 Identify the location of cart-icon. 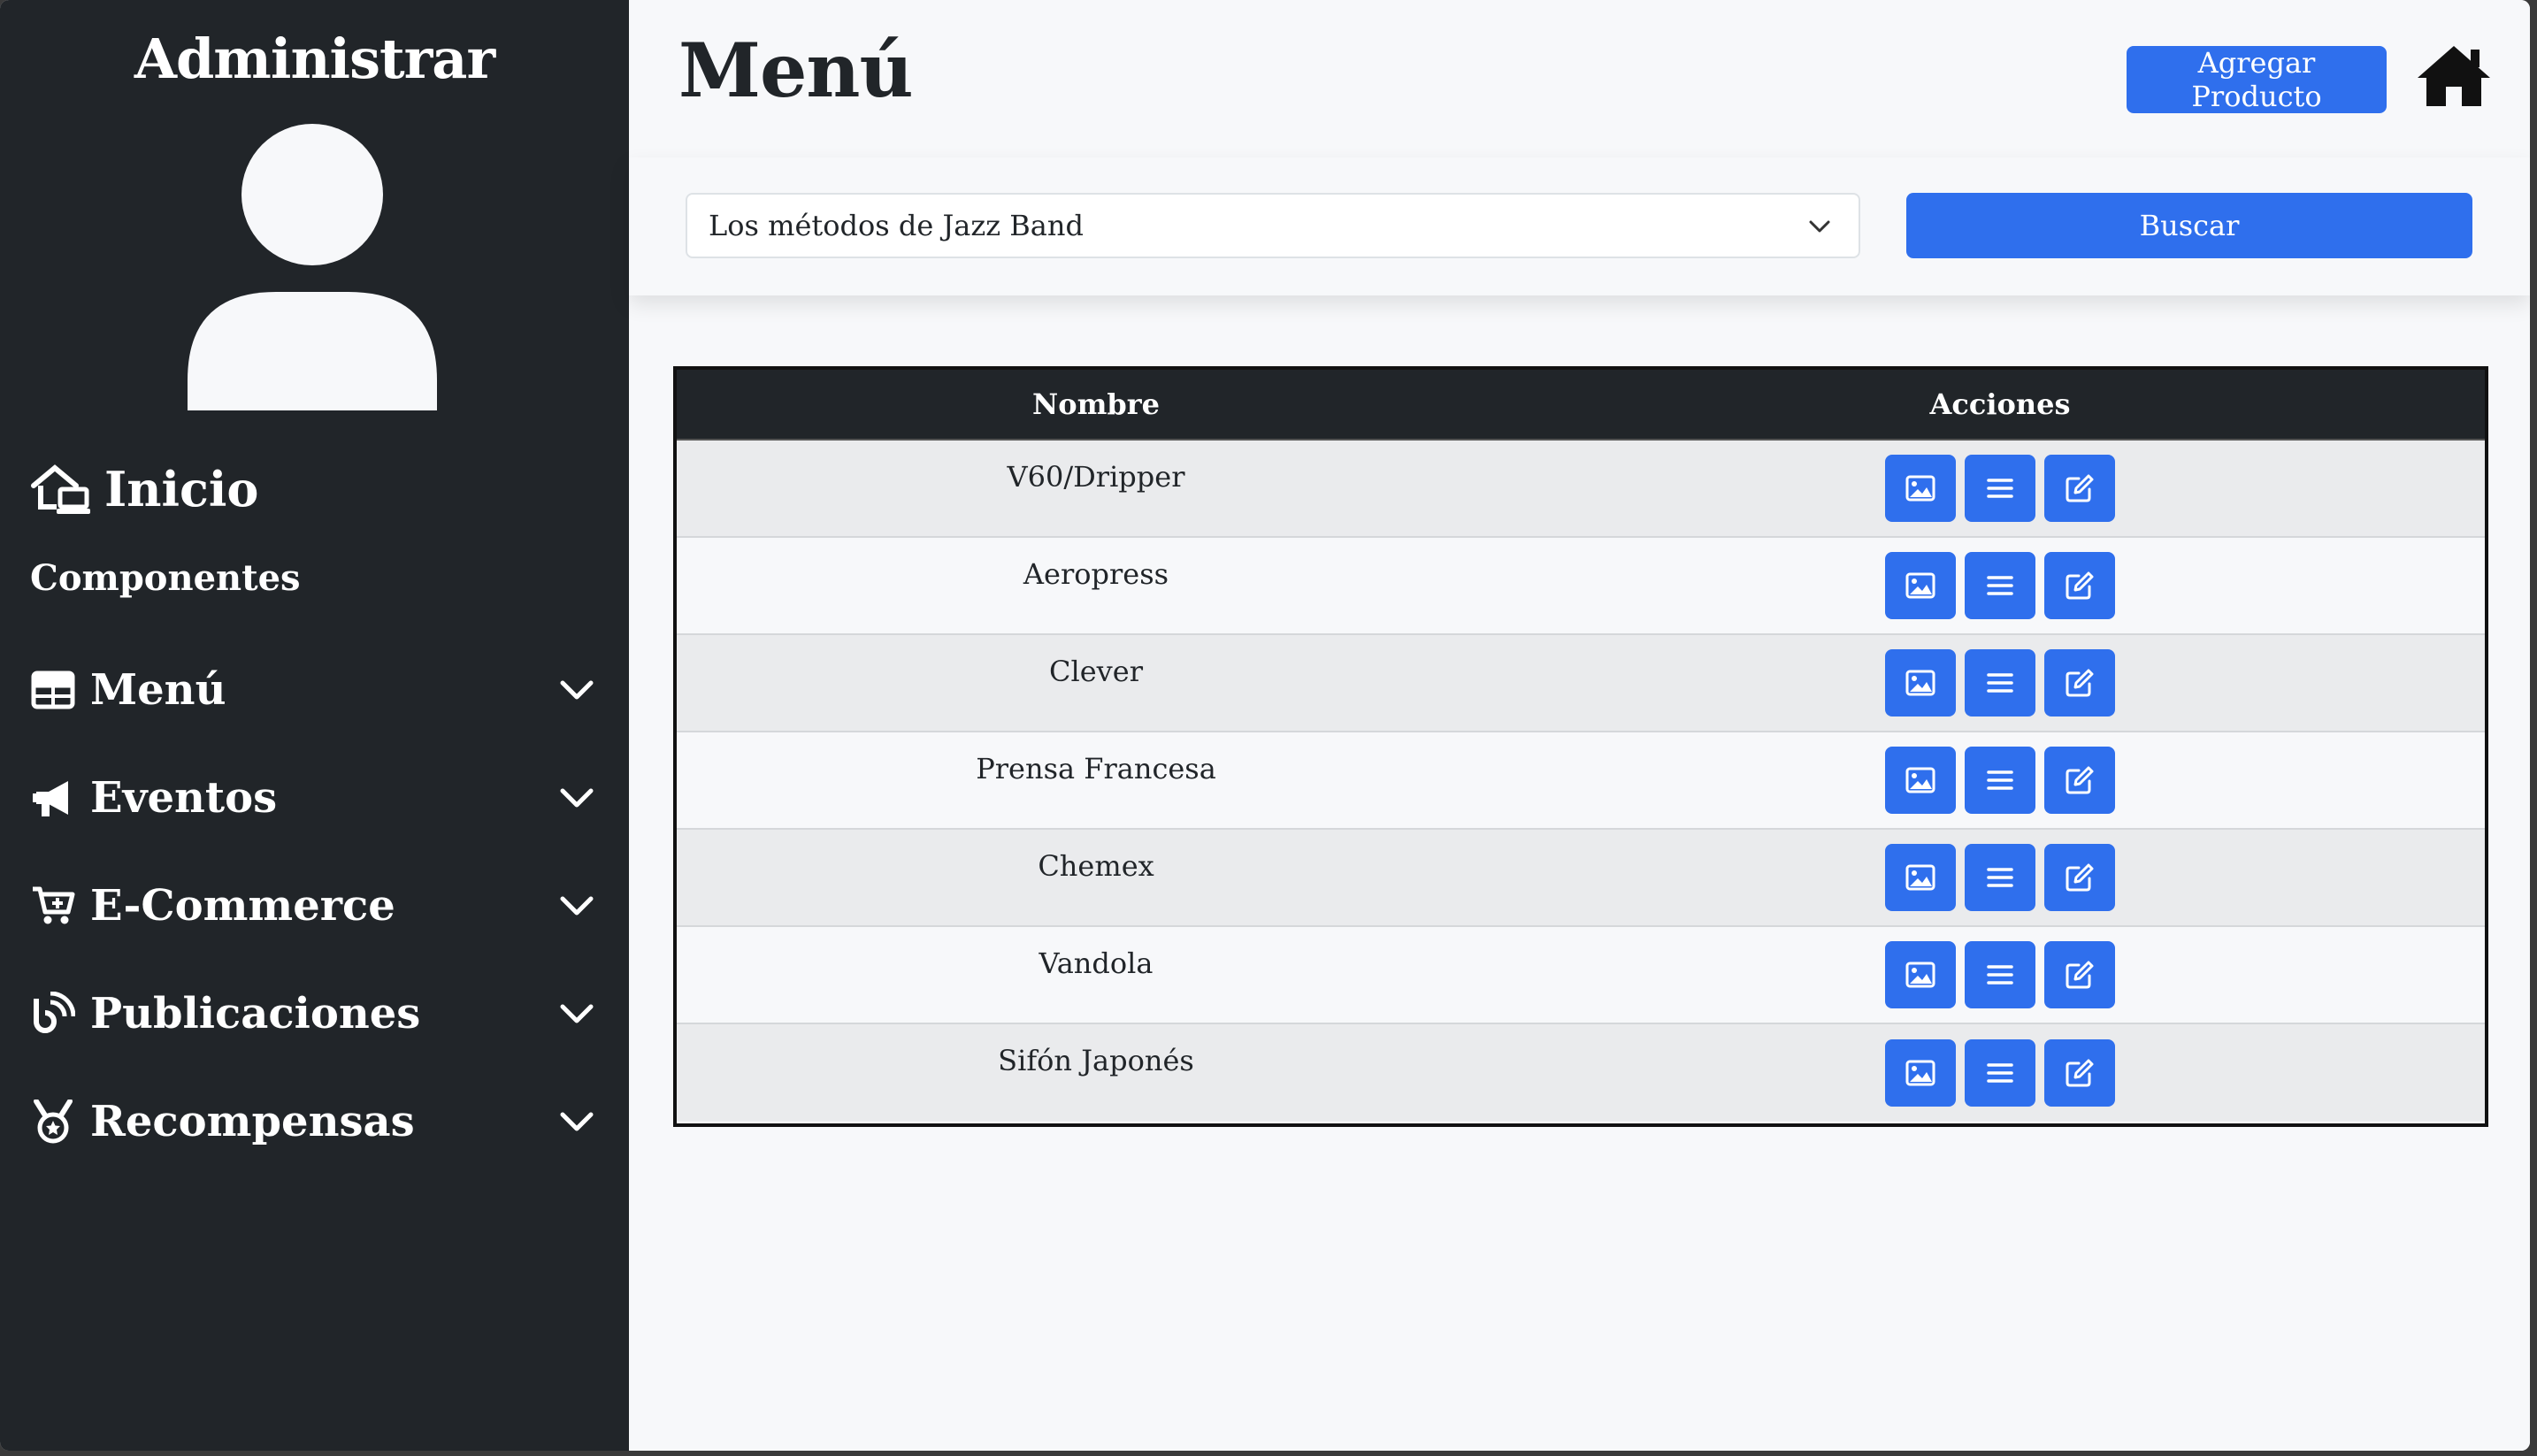
(53, 906).